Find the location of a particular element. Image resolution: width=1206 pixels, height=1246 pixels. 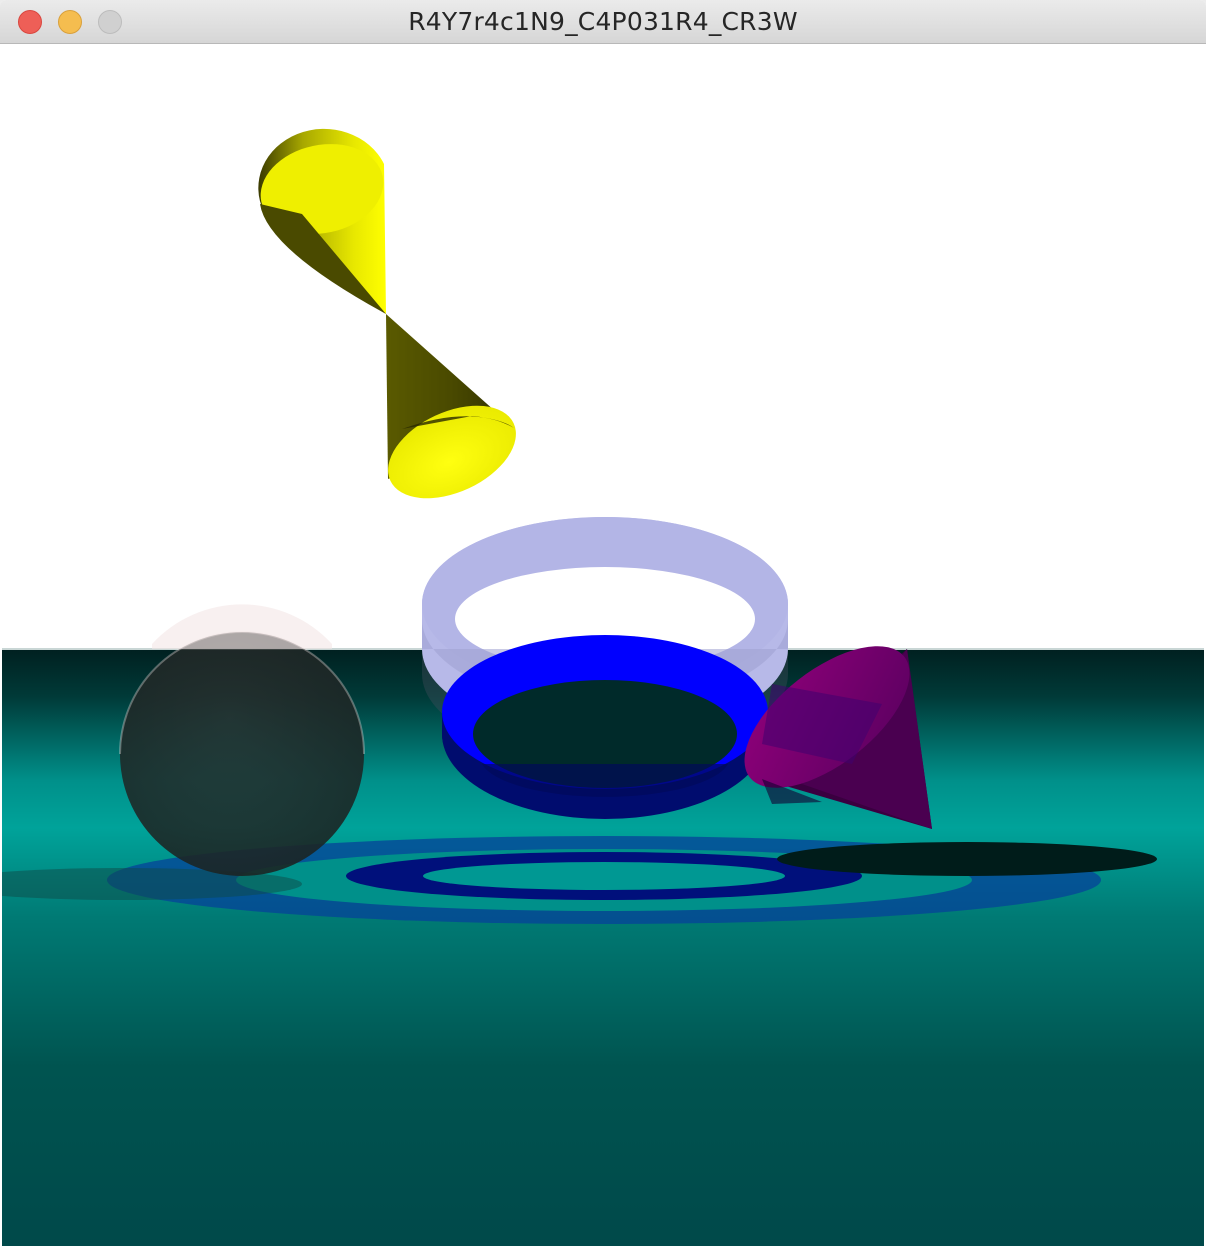

sphere is located at coordinates (242, 740).